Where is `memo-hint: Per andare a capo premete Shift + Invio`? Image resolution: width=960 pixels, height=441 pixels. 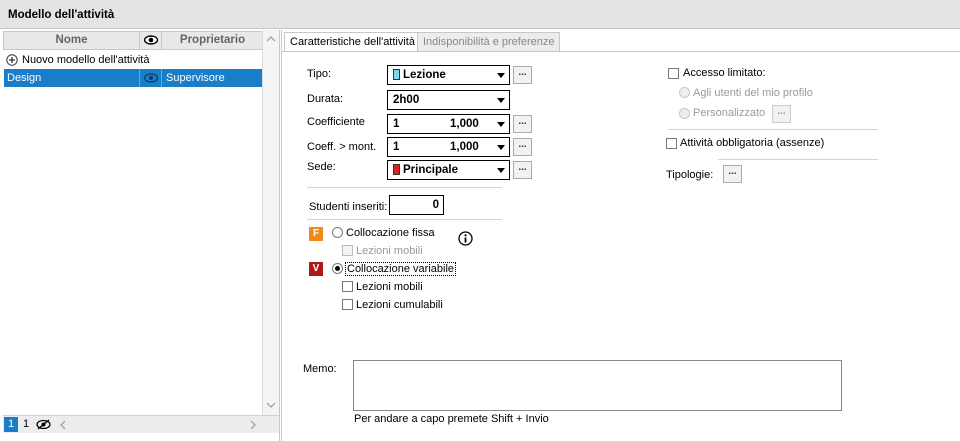
memo-hint: Per andare a capo premete Shift + Invio is located at coordinates (451, 419).